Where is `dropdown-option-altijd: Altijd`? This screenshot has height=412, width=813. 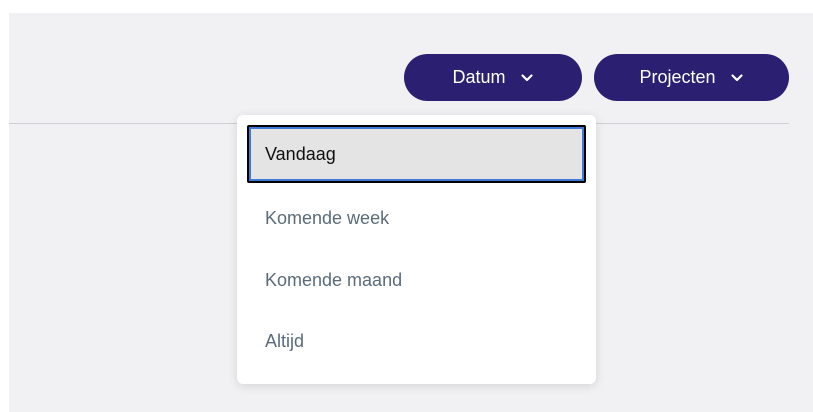 dropdown-option-altijd: Altijd is located at coordinates (416, 341).